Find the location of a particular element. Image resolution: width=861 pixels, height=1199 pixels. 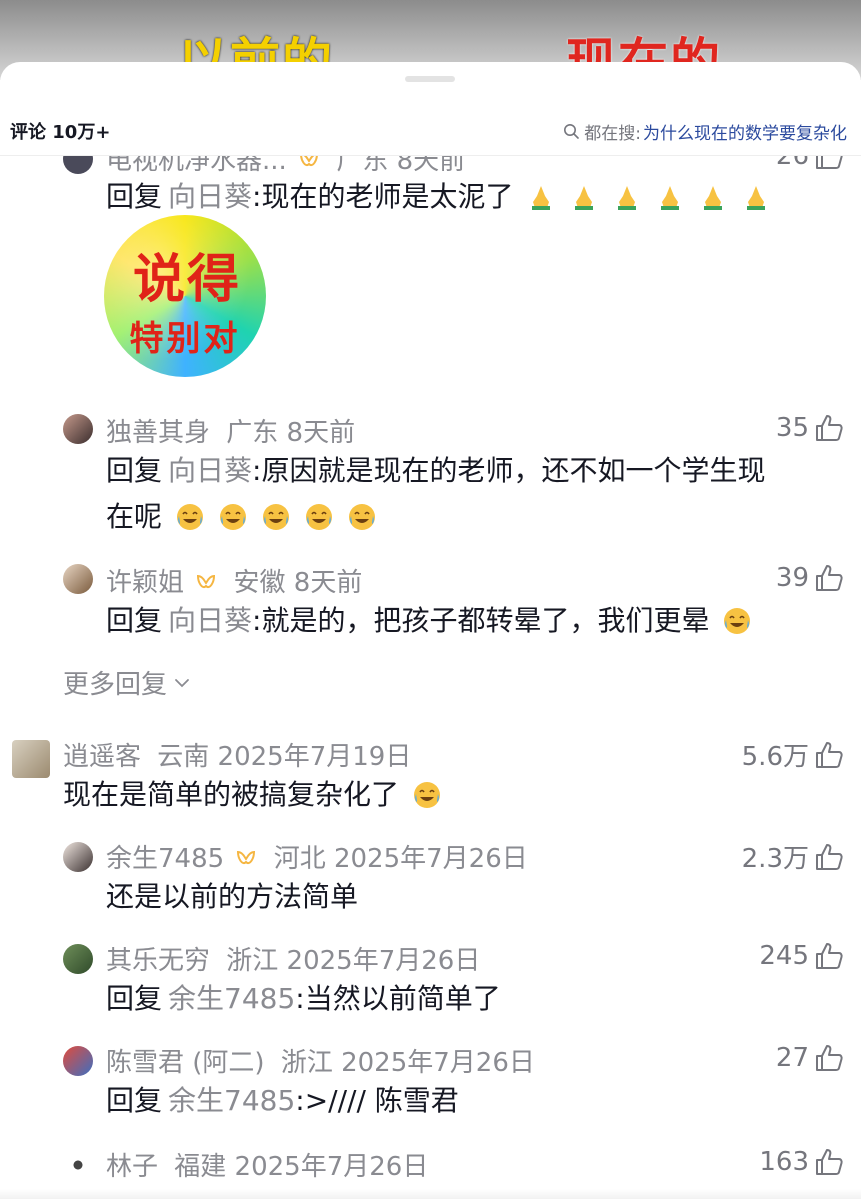

like-count: 27 is located at coordinates (792, 1058).